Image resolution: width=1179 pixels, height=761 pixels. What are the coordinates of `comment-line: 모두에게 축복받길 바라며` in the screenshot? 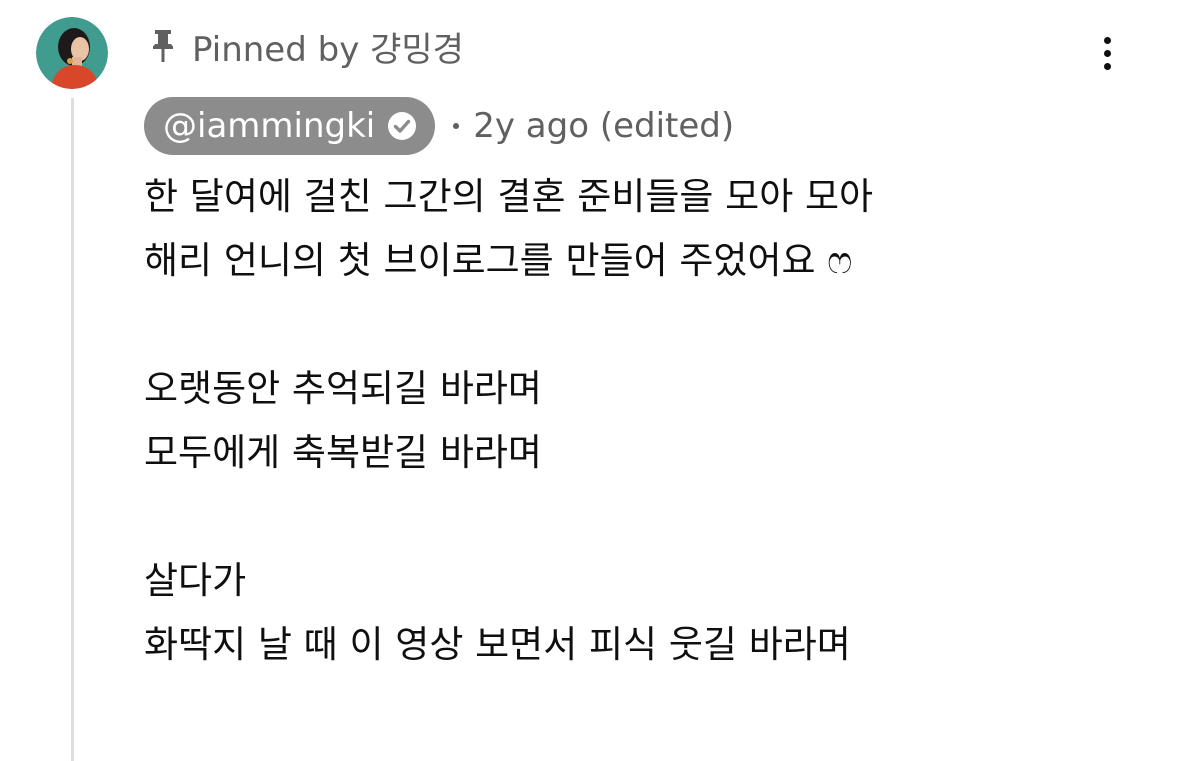 It's located at (343, 452).